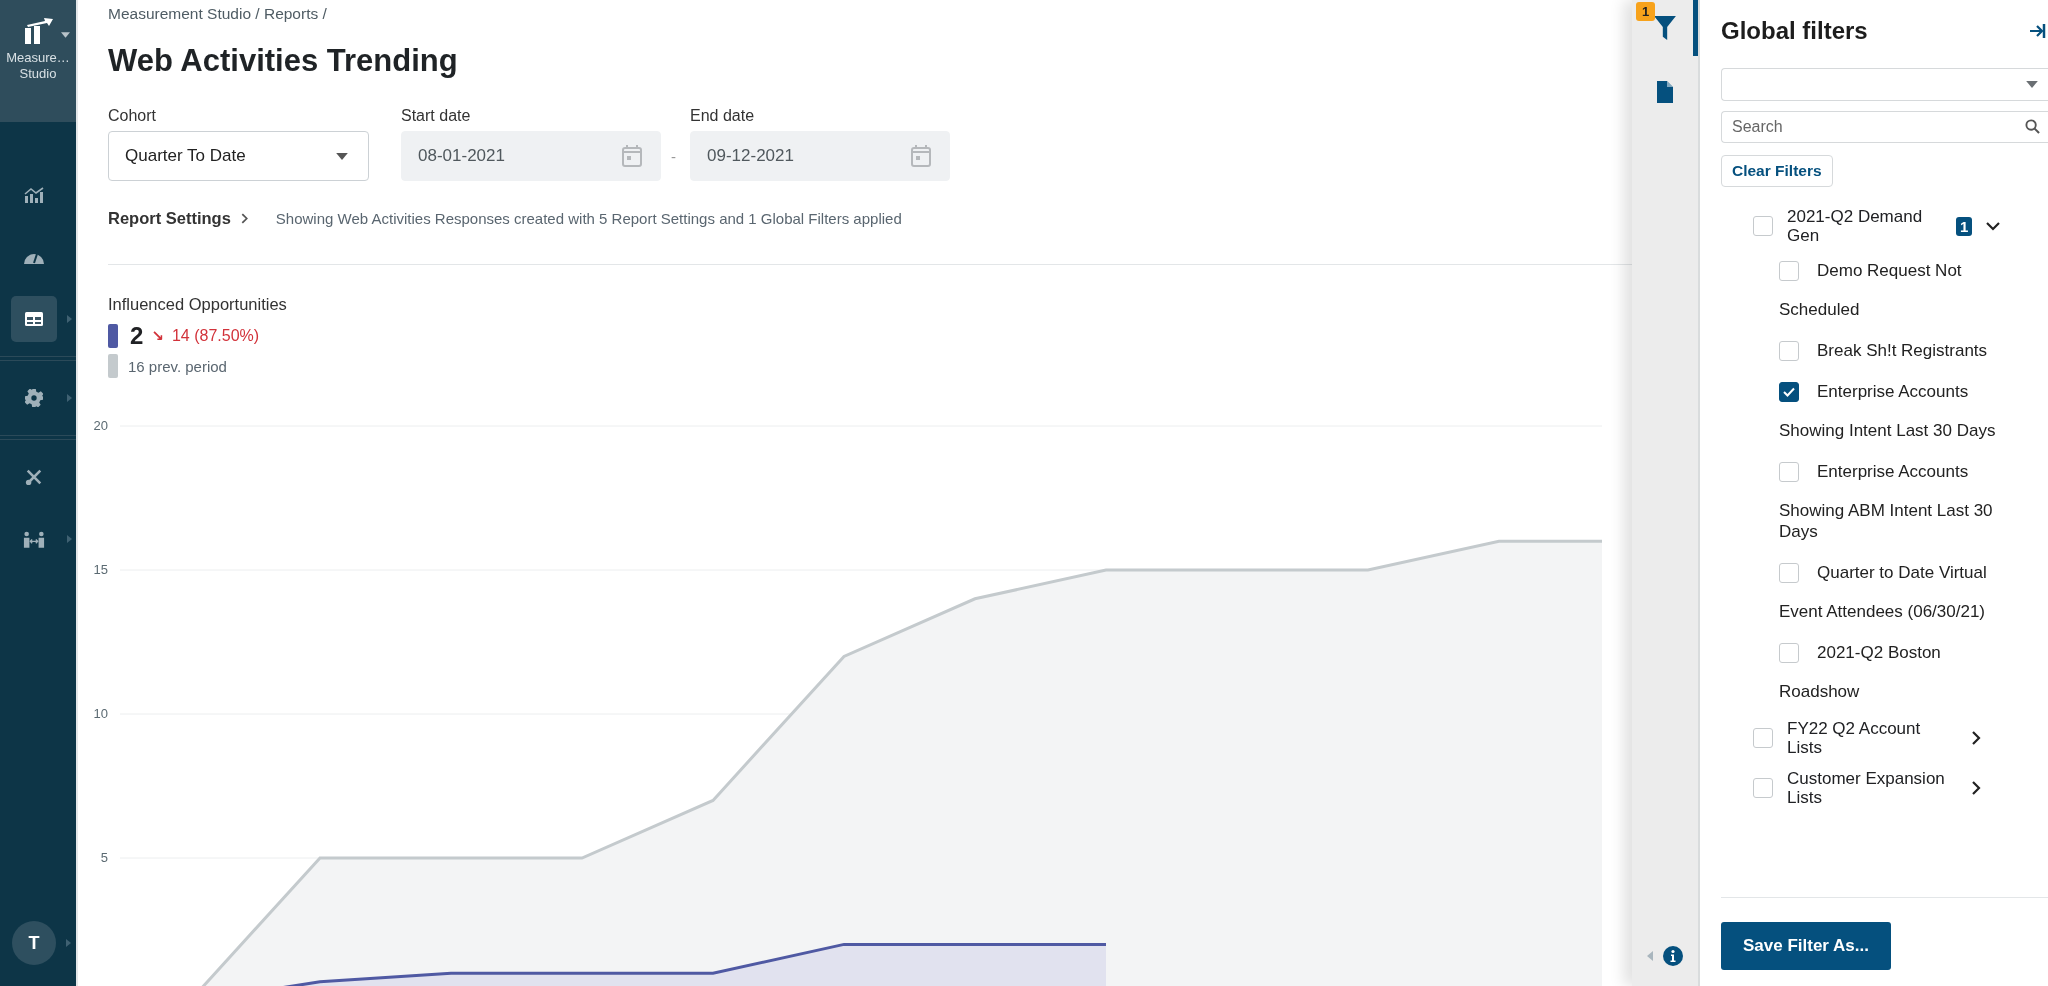 Image resolution: width=2048 pixels, height=986 pixels. I want to click on filter-item-label: Scheduled, so click(1899, 309).